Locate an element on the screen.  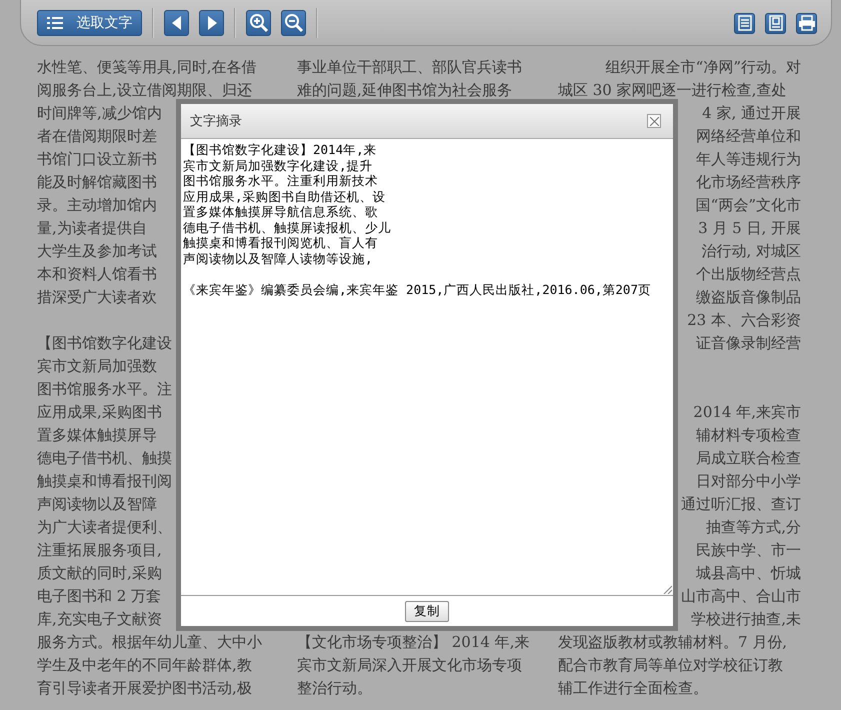
text-line: 库,充实电子文献资 is located at coordinates (99, 619).